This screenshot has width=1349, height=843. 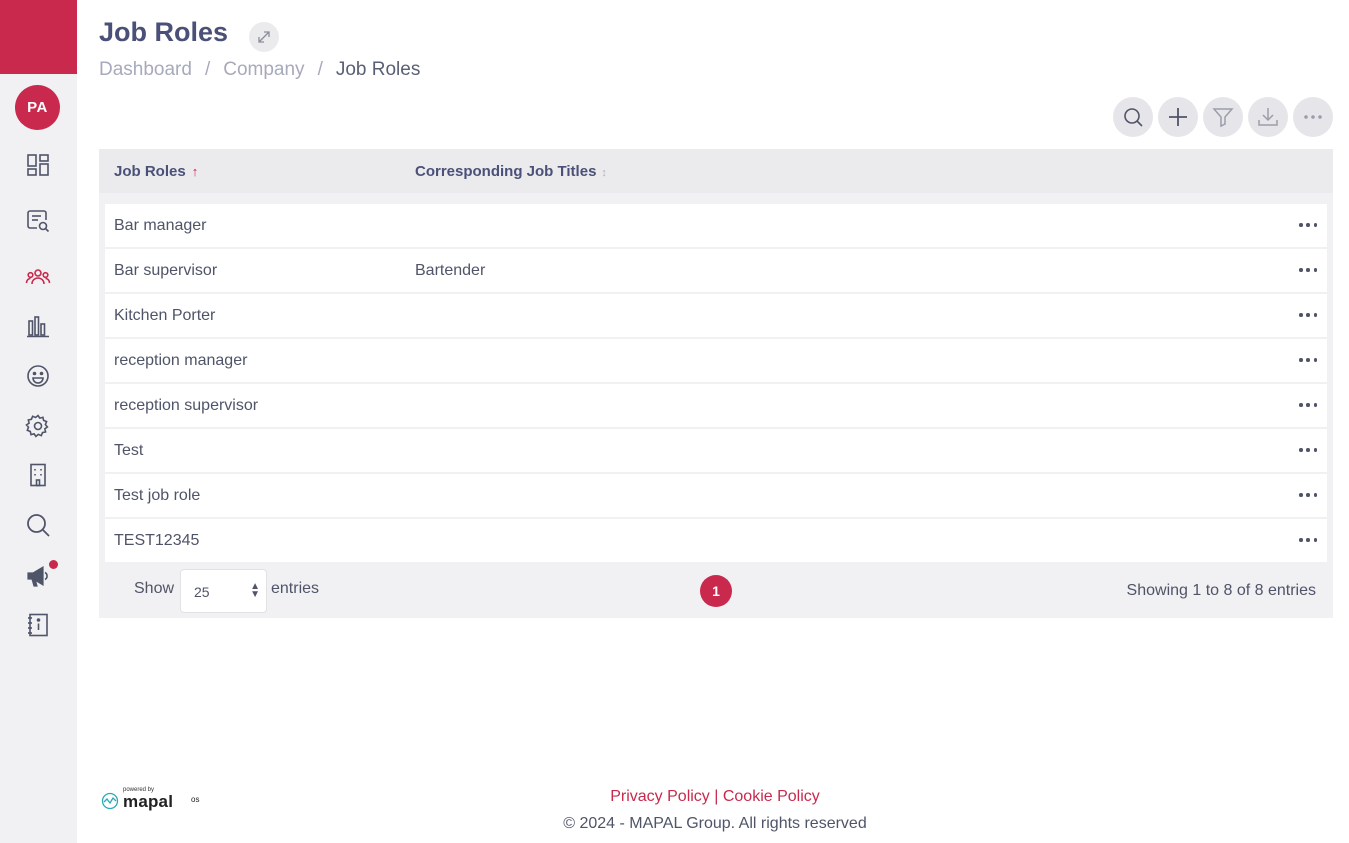 I want to click on search-button, so click(x=1133, y=117).